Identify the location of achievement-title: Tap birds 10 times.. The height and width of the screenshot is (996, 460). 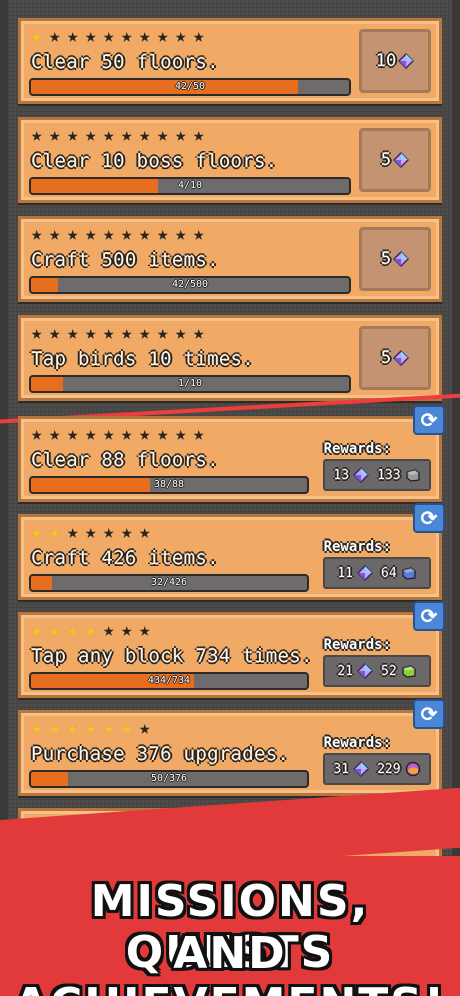
(143, 359).